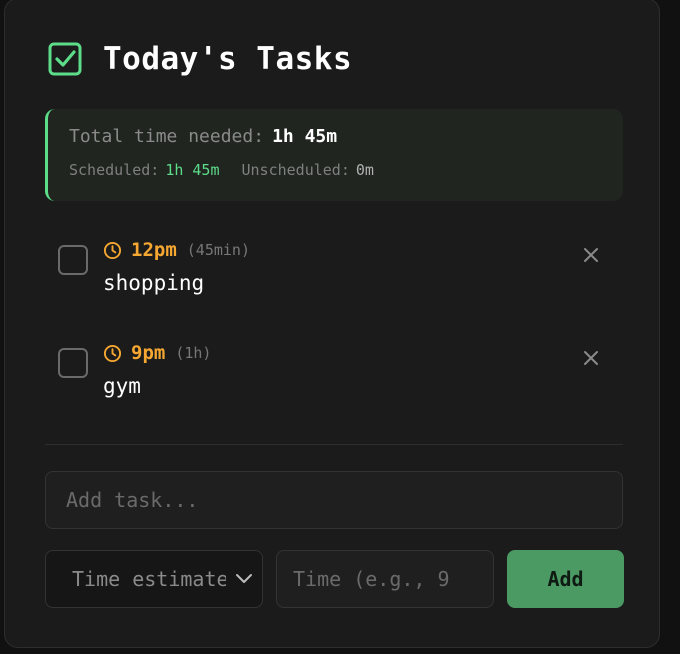 The height and width of the screenshot is (654, 680). I want to click on task-item: 12pm (45min) shopping, so click(334, 269).